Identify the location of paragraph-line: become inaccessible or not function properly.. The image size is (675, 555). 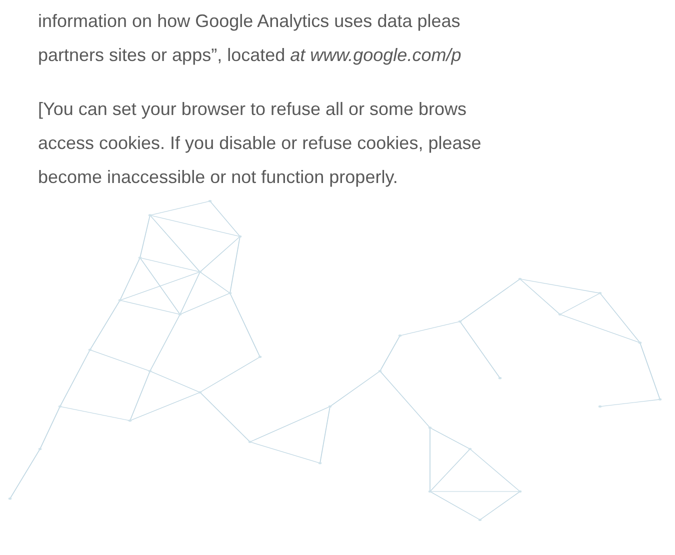
(218, 177).